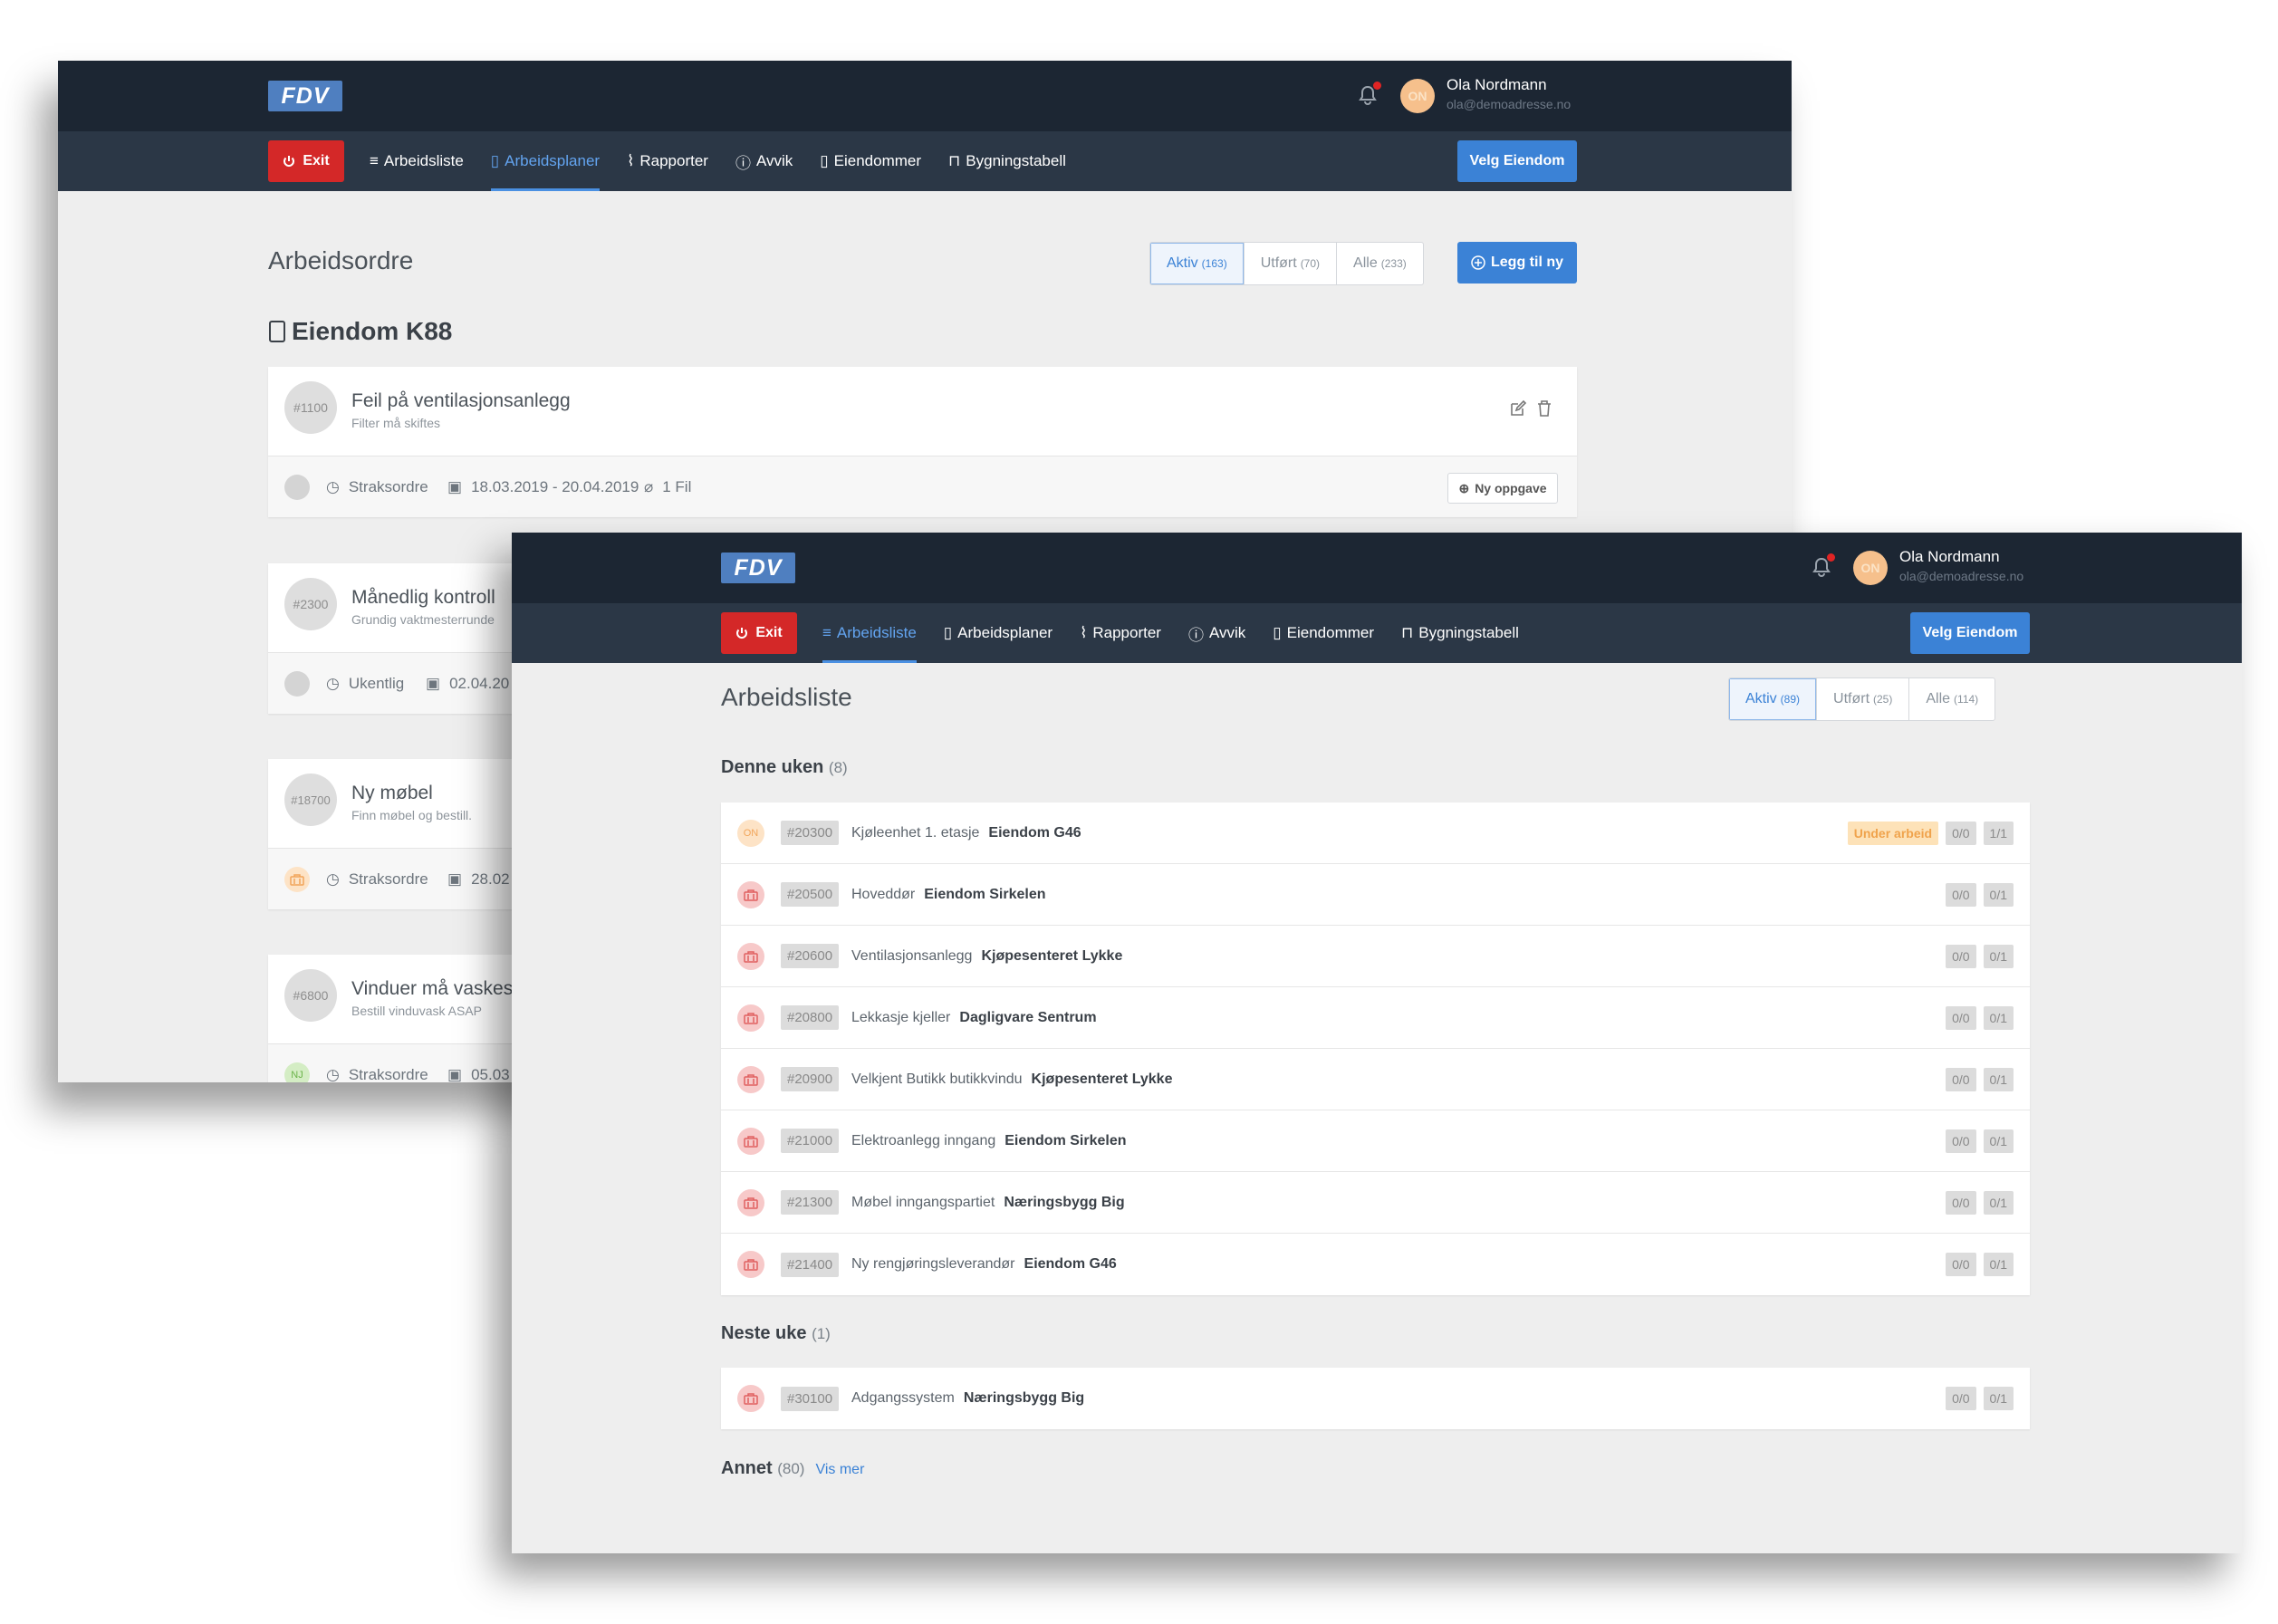 The image size is (2278, 1624). I want to click on property-heading: Eiendom K88, so click(360, 331).